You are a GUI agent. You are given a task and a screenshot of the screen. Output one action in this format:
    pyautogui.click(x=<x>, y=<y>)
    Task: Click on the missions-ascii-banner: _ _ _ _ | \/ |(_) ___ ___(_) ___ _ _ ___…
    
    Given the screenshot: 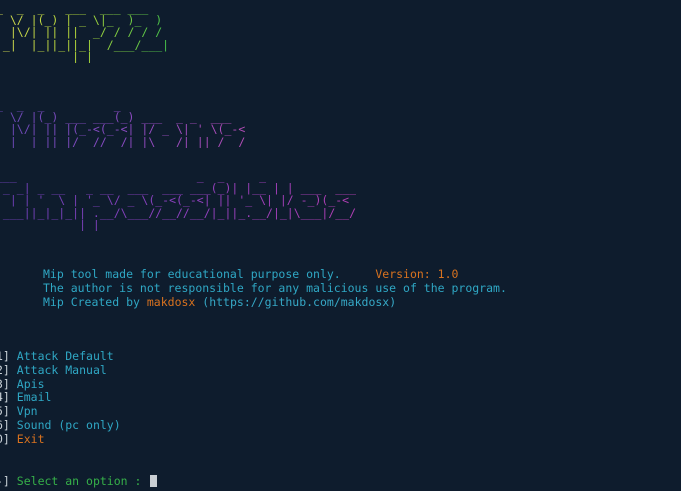 What is the action you would take?
    pyautogui.click(x=122, y=123)
    